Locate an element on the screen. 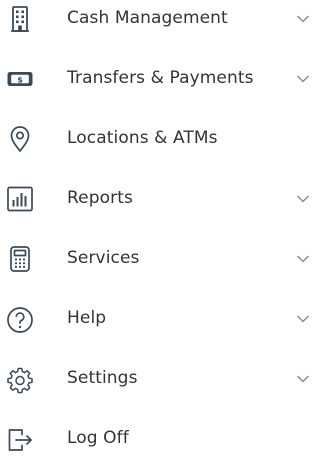 This screenshot has height=458, width=320. gear-icon is located at coordinates (24, 380).